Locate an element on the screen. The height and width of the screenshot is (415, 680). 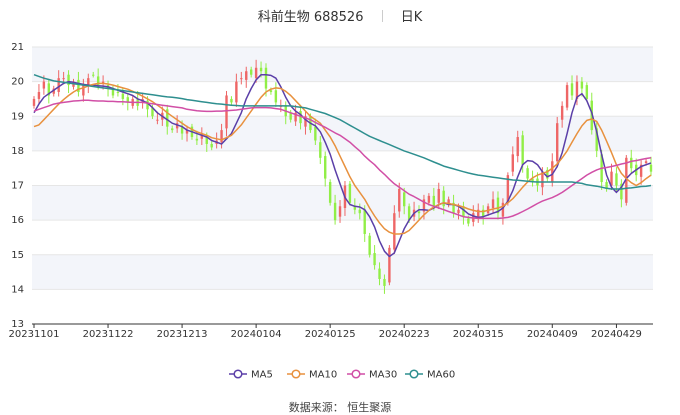
legend-item-ma5: MA5 is located at coordinates (251, 375).